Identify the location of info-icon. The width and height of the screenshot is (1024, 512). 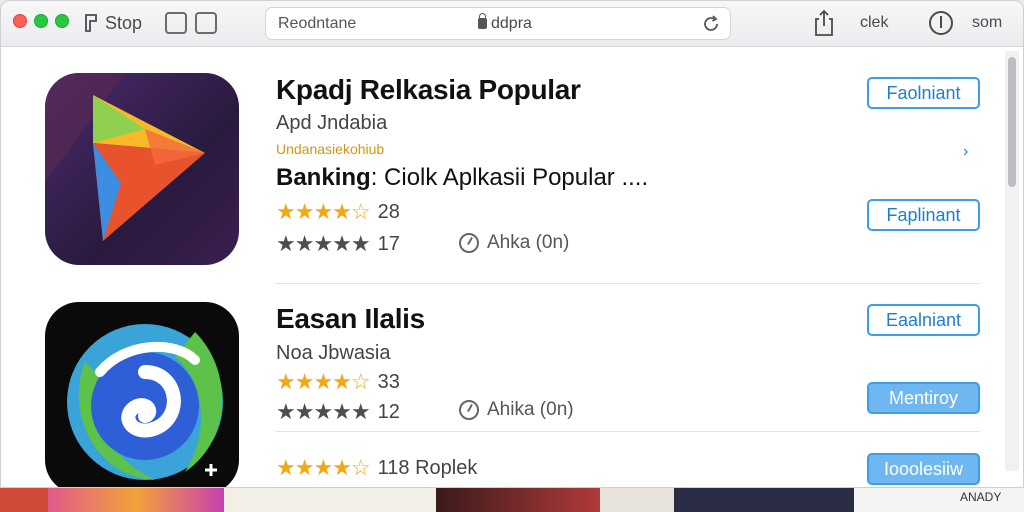
(941, 23).